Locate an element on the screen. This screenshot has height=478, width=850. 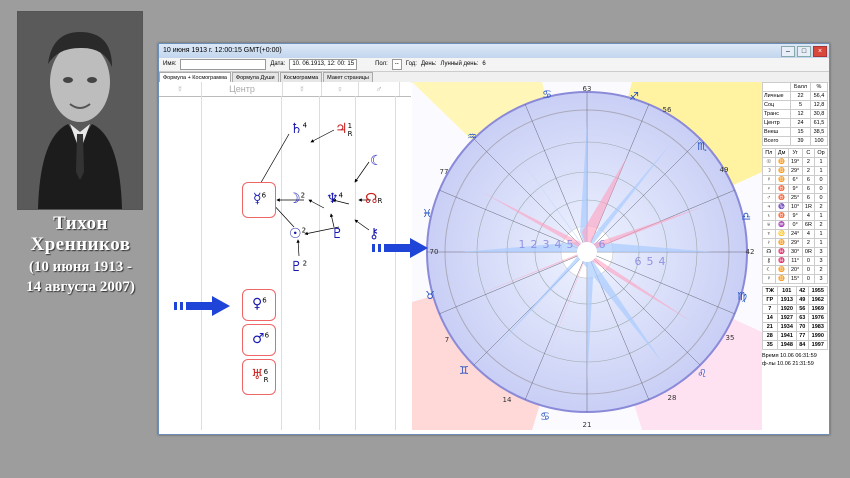
table-row: ТЖ 101 42 1955 is located at coordinates (795, 291).